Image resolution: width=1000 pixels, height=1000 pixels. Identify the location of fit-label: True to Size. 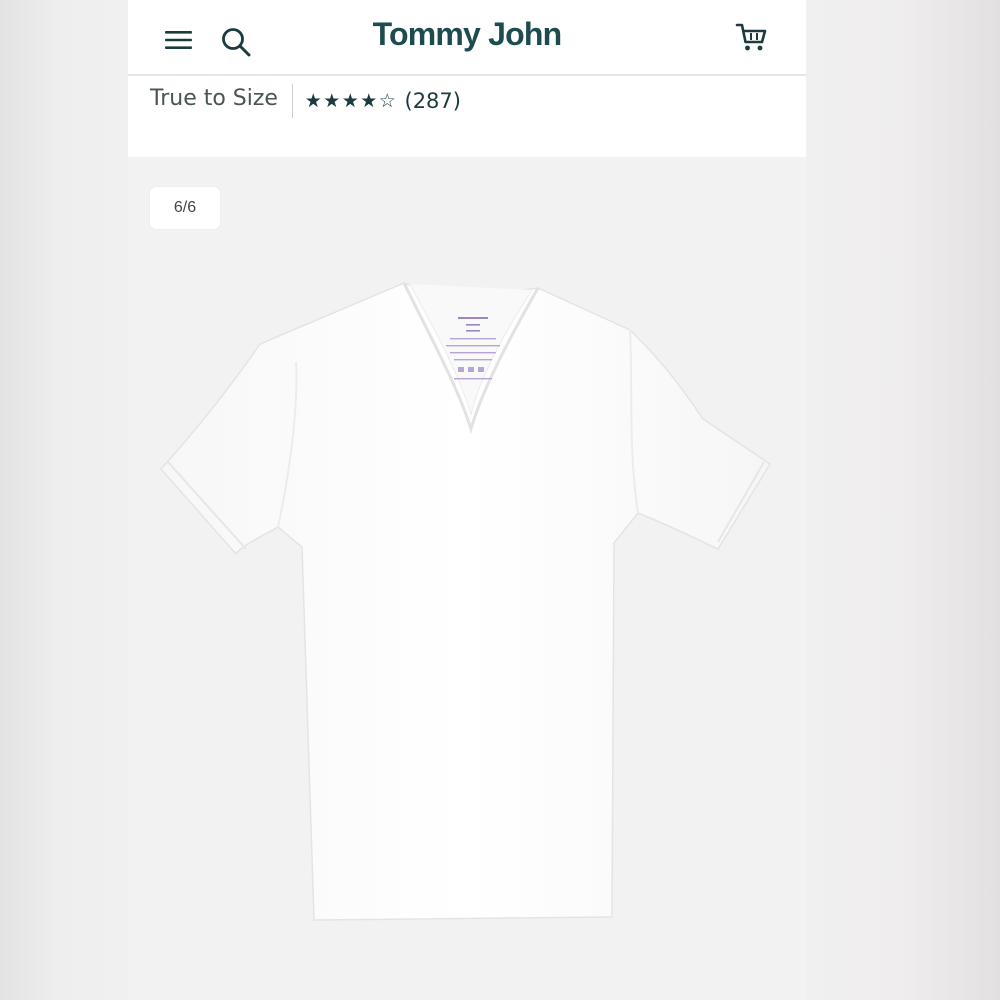
(214, 98).